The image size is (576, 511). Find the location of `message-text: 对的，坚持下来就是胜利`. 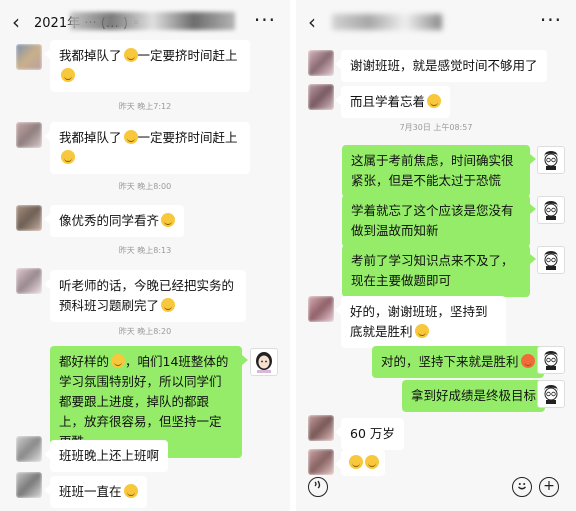

message-text: 对的，坚持下来就是胜利 is located at coordinates (450, 361).